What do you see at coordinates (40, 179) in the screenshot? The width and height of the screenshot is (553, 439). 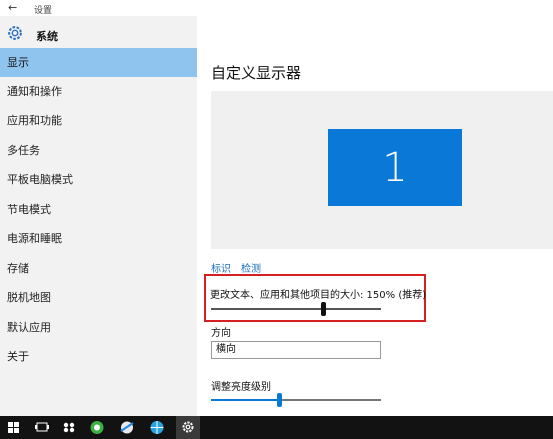 I see `sidebar-item-label: 平板电脑模式` at bounding box center [40, 179].